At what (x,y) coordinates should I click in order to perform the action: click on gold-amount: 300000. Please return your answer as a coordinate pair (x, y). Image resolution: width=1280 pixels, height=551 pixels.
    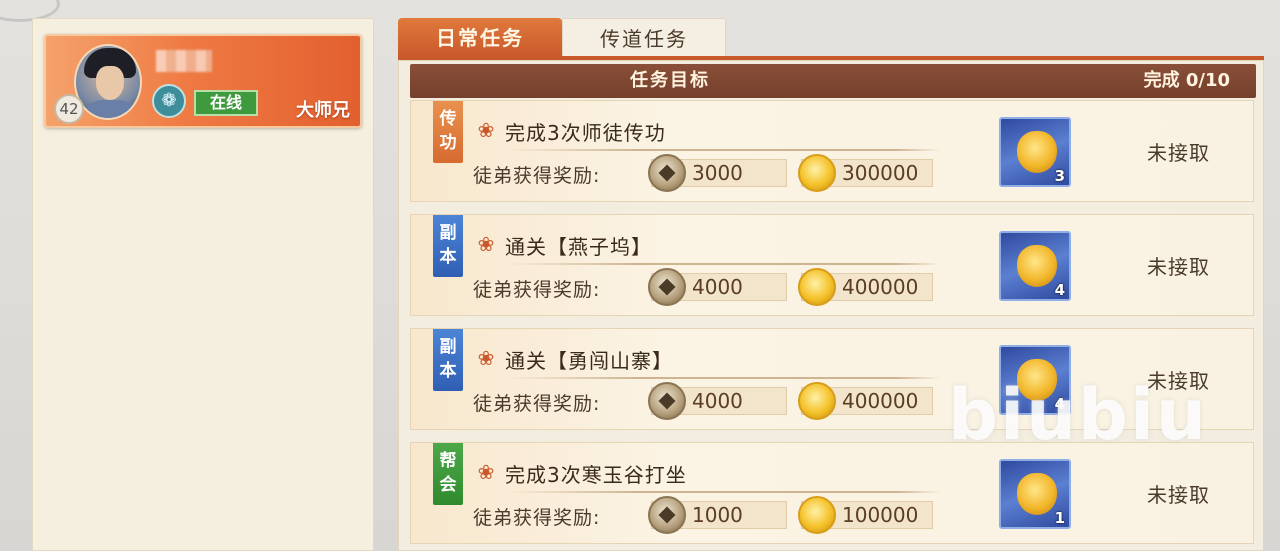
    Looking at the image, I should click on (880, 173).